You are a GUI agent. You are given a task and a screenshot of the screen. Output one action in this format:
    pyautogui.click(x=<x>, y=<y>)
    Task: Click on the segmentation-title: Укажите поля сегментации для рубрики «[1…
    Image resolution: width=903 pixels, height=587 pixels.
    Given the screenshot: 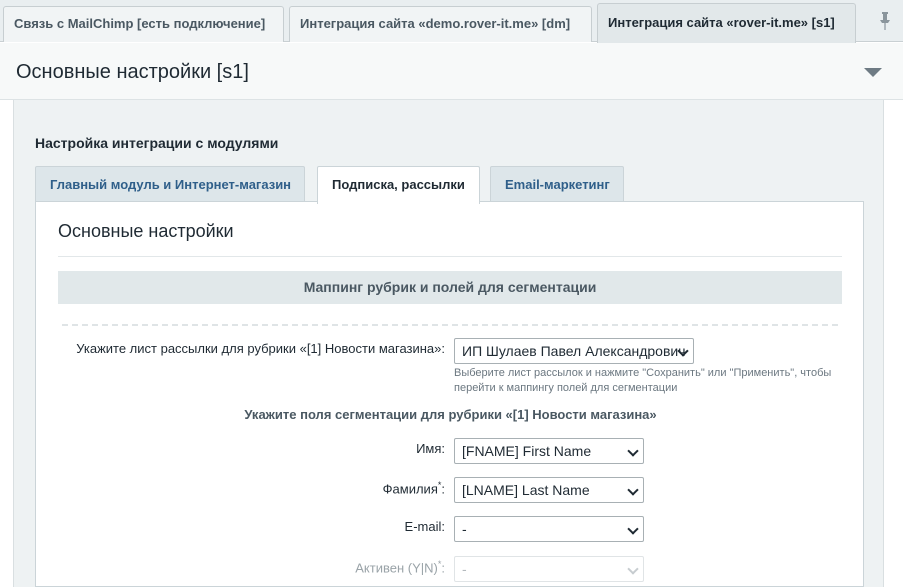 What is the action you would take?
    pyautogui.click(x=450, y=414)
    